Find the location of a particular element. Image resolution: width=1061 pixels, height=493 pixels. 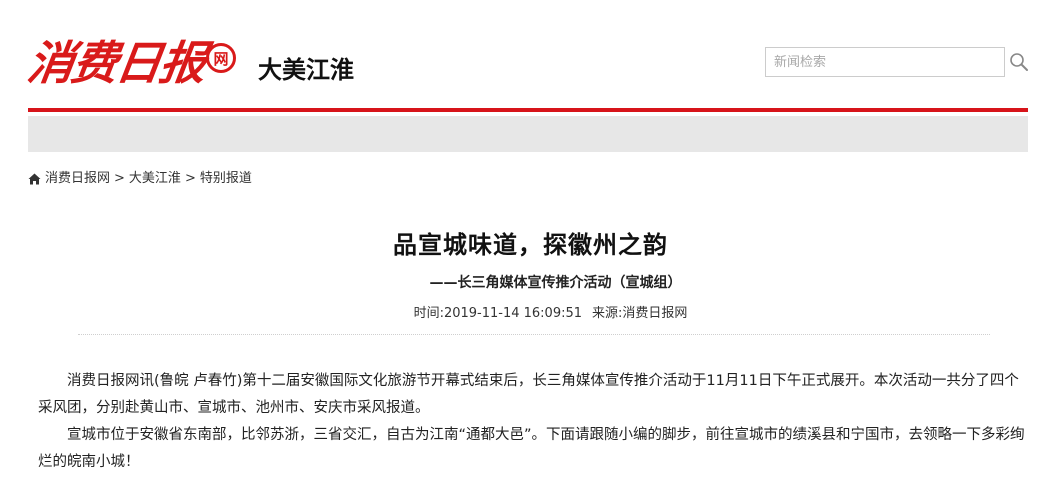

nav-band is located at coordinates (528, 134).